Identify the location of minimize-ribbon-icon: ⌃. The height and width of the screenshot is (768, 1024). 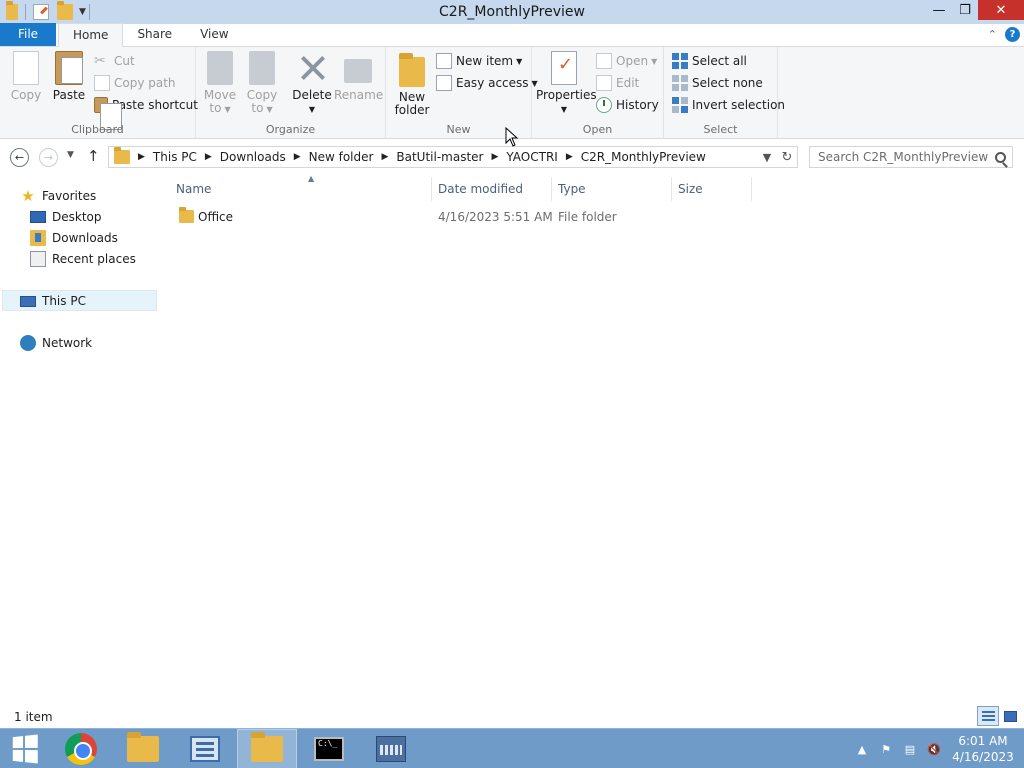
(992, 34).